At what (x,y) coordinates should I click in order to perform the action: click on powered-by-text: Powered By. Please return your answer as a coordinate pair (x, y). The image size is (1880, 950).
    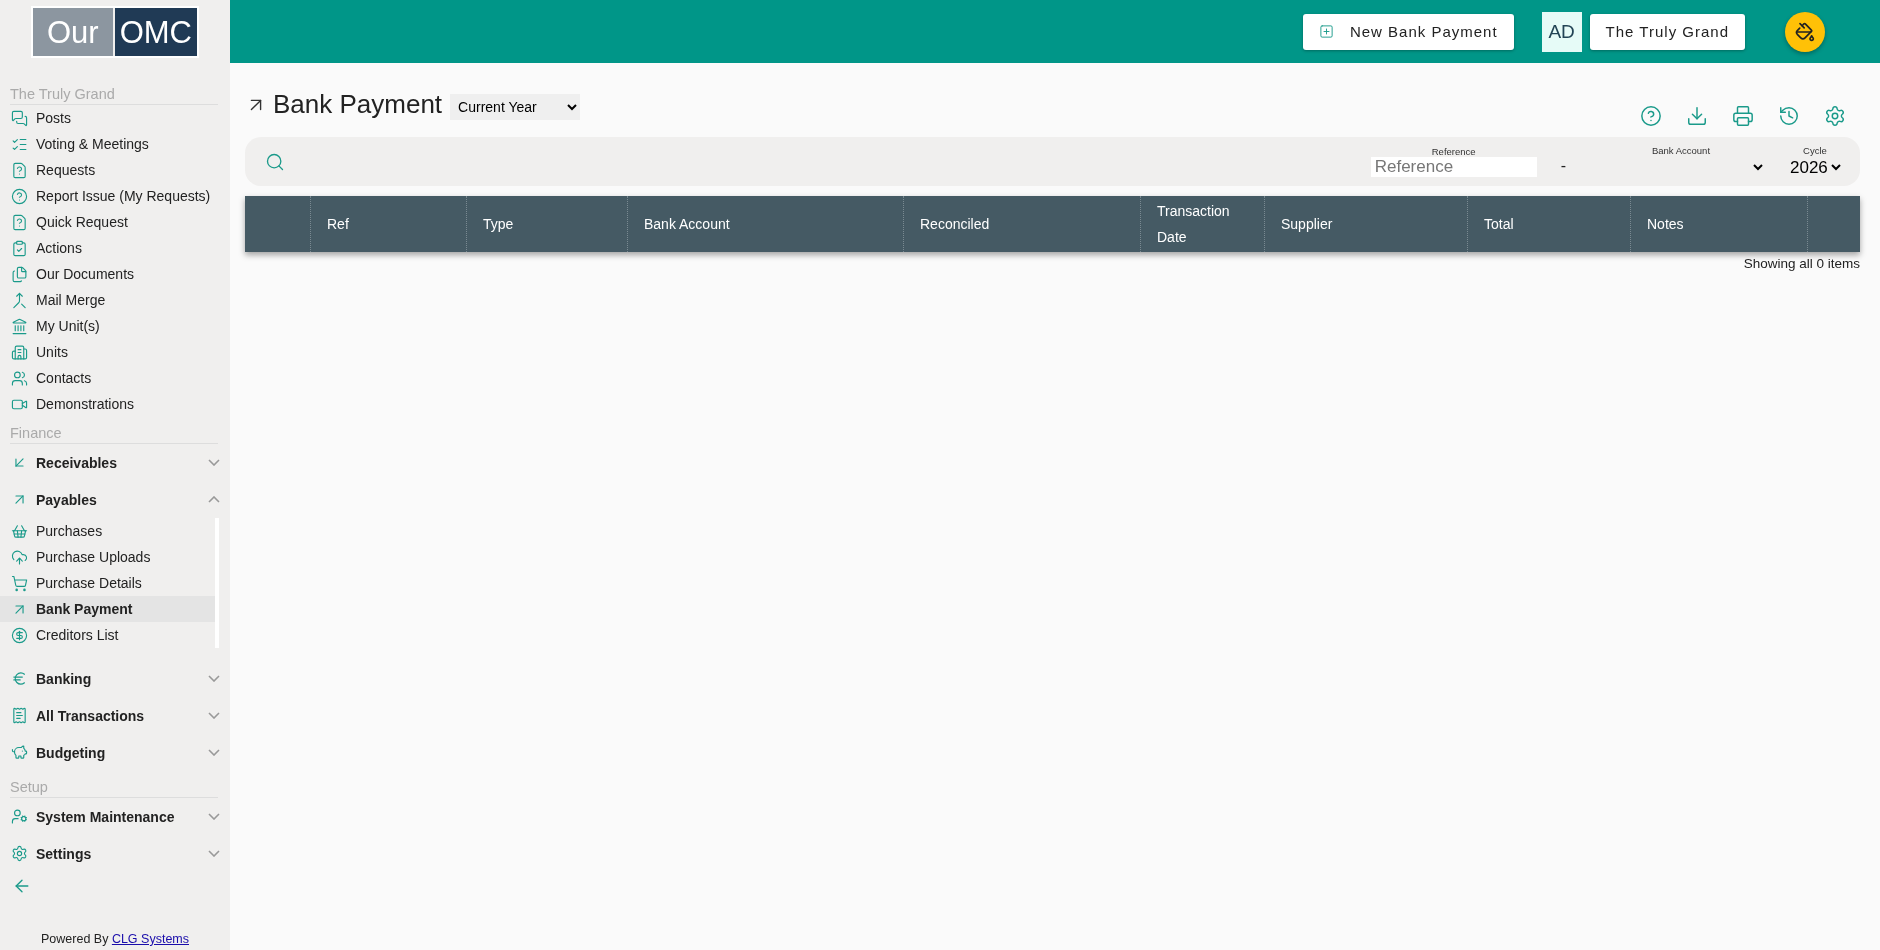
    Looking at the image, I should click on (75, 939).